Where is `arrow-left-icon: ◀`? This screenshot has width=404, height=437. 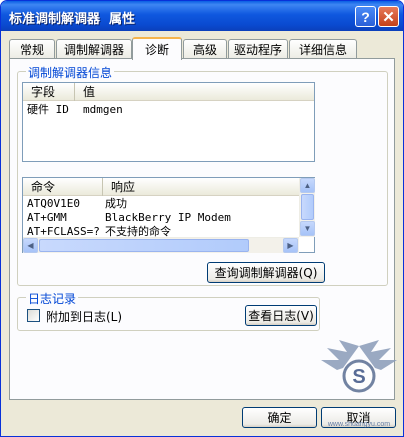 arrow-left-icon: ◀ is located at coordinates (30, 245).